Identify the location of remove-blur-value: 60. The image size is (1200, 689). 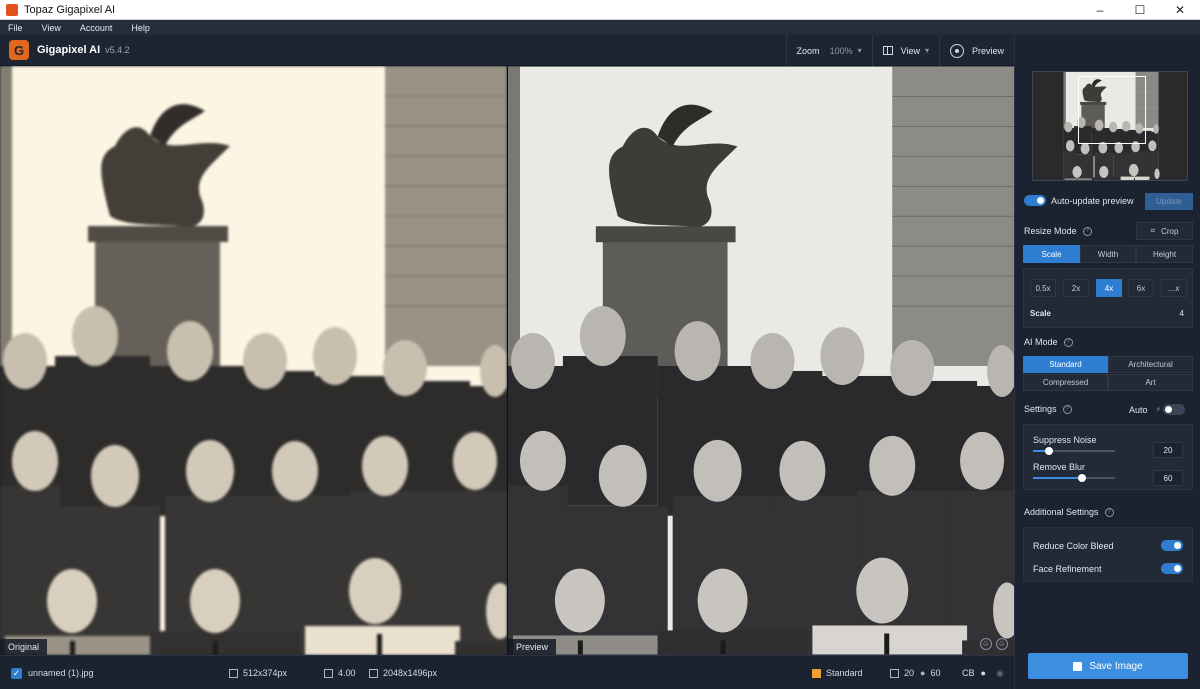
(1168, 478).